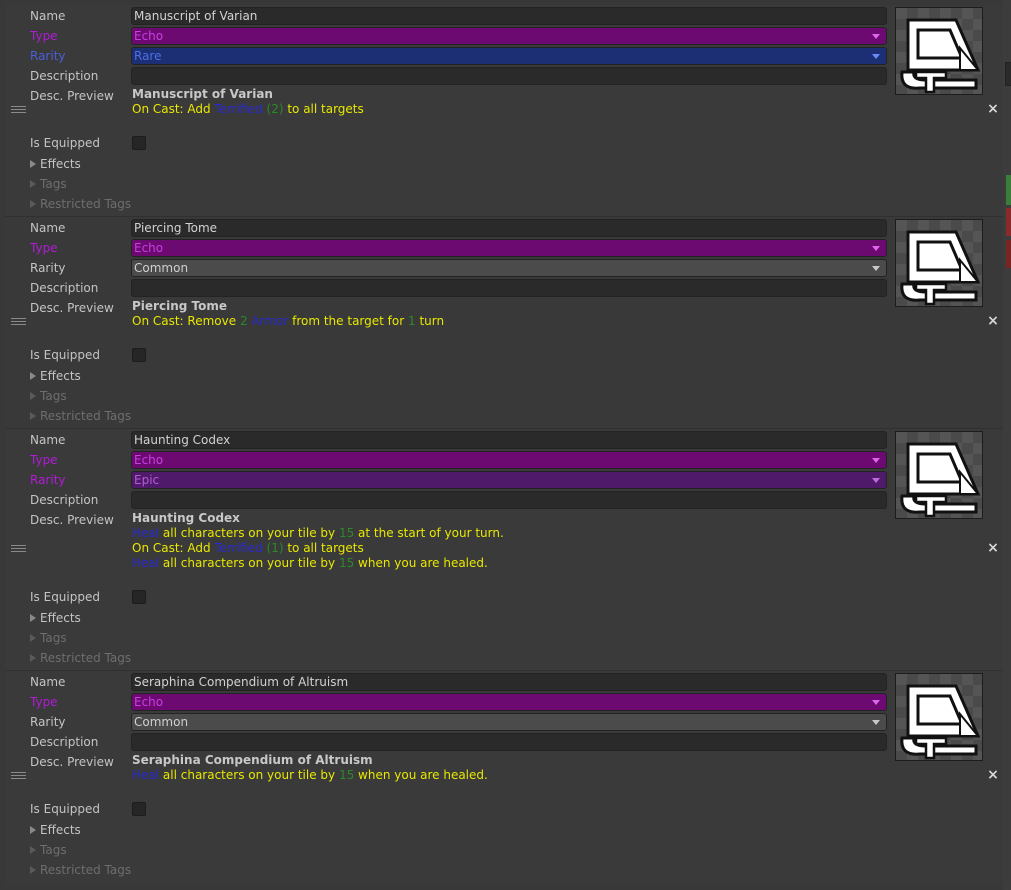  I want to click on side-panel-clear-button, so click(1008, 254).